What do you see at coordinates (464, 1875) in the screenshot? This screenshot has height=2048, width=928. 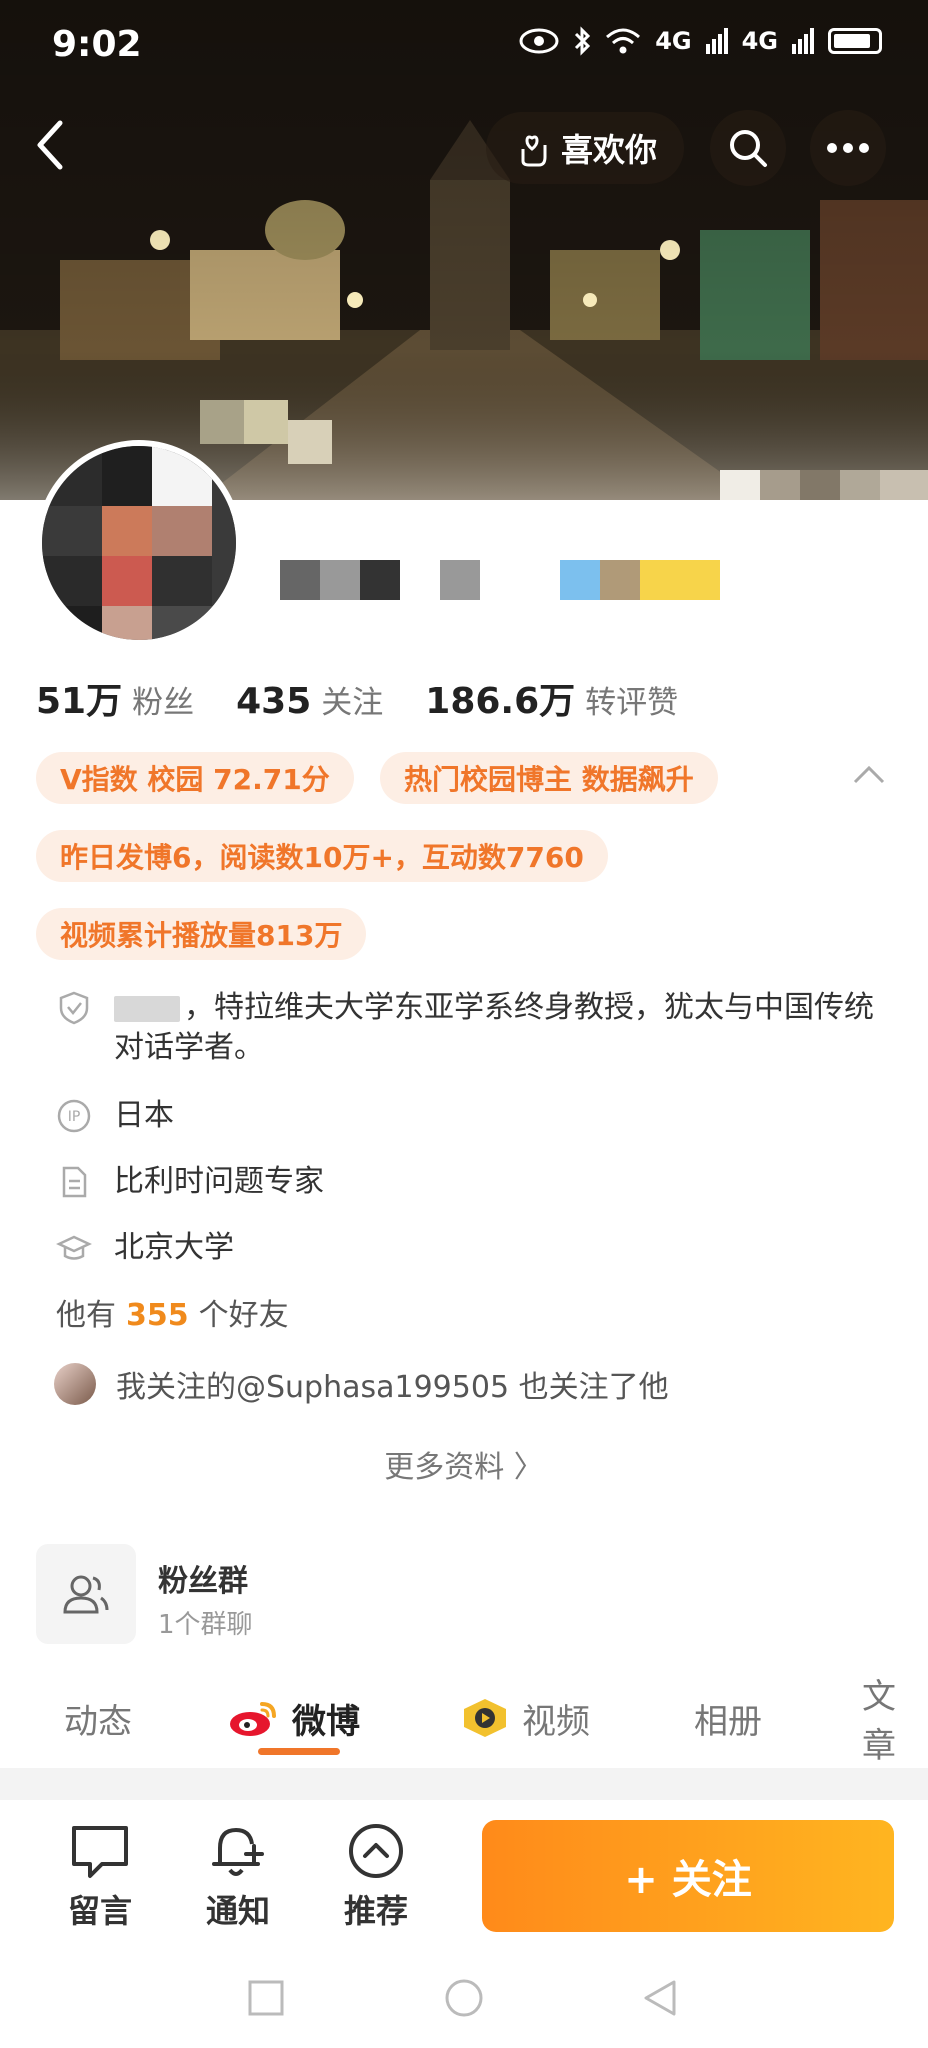 I see `bottom-action-bar: 留言 通知 推荐 + 关注` at bounding box center [464, 1875].